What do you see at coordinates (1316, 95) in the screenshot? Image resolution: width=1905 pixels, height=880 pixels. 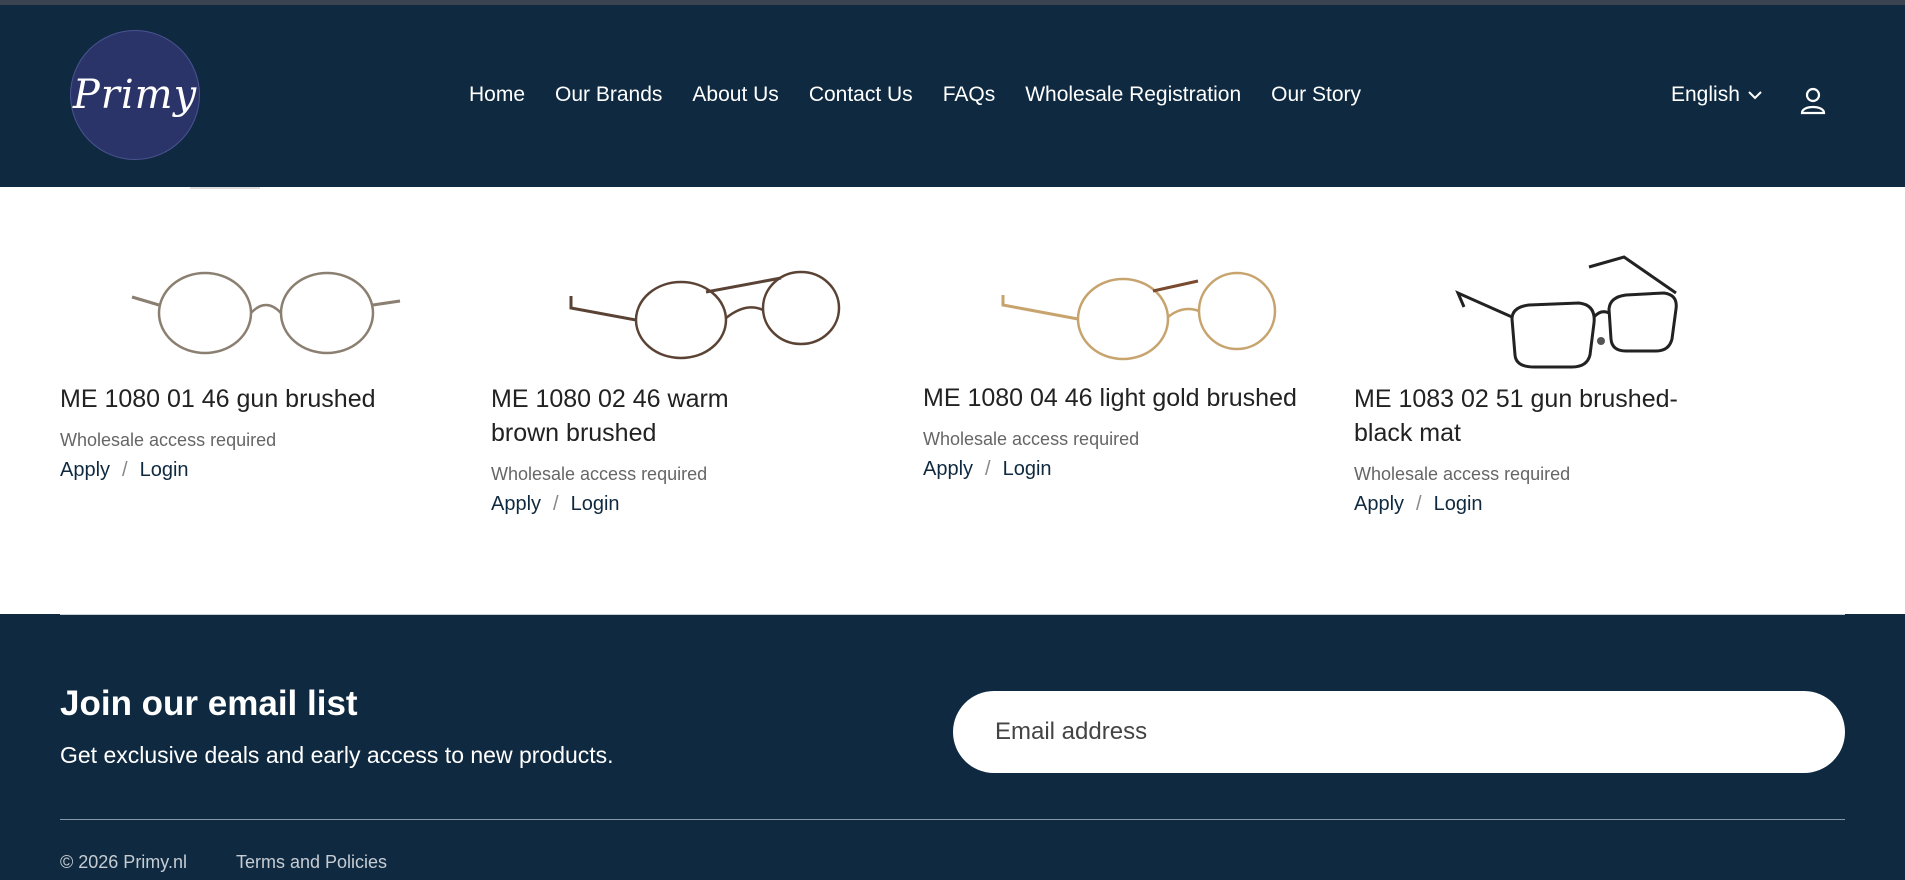 I see `nav-our-story: Our Story` at bounding box center [1316, 95].